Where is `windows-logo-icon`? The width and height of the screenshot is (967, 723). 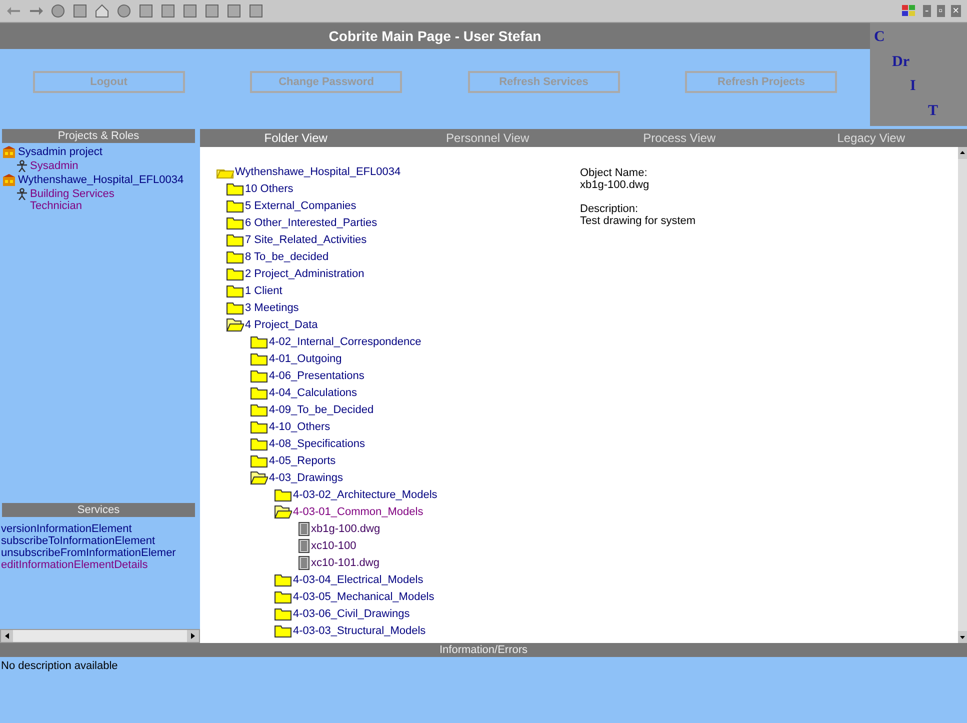 windows-logo-icon is located at coordinates (908, 11).